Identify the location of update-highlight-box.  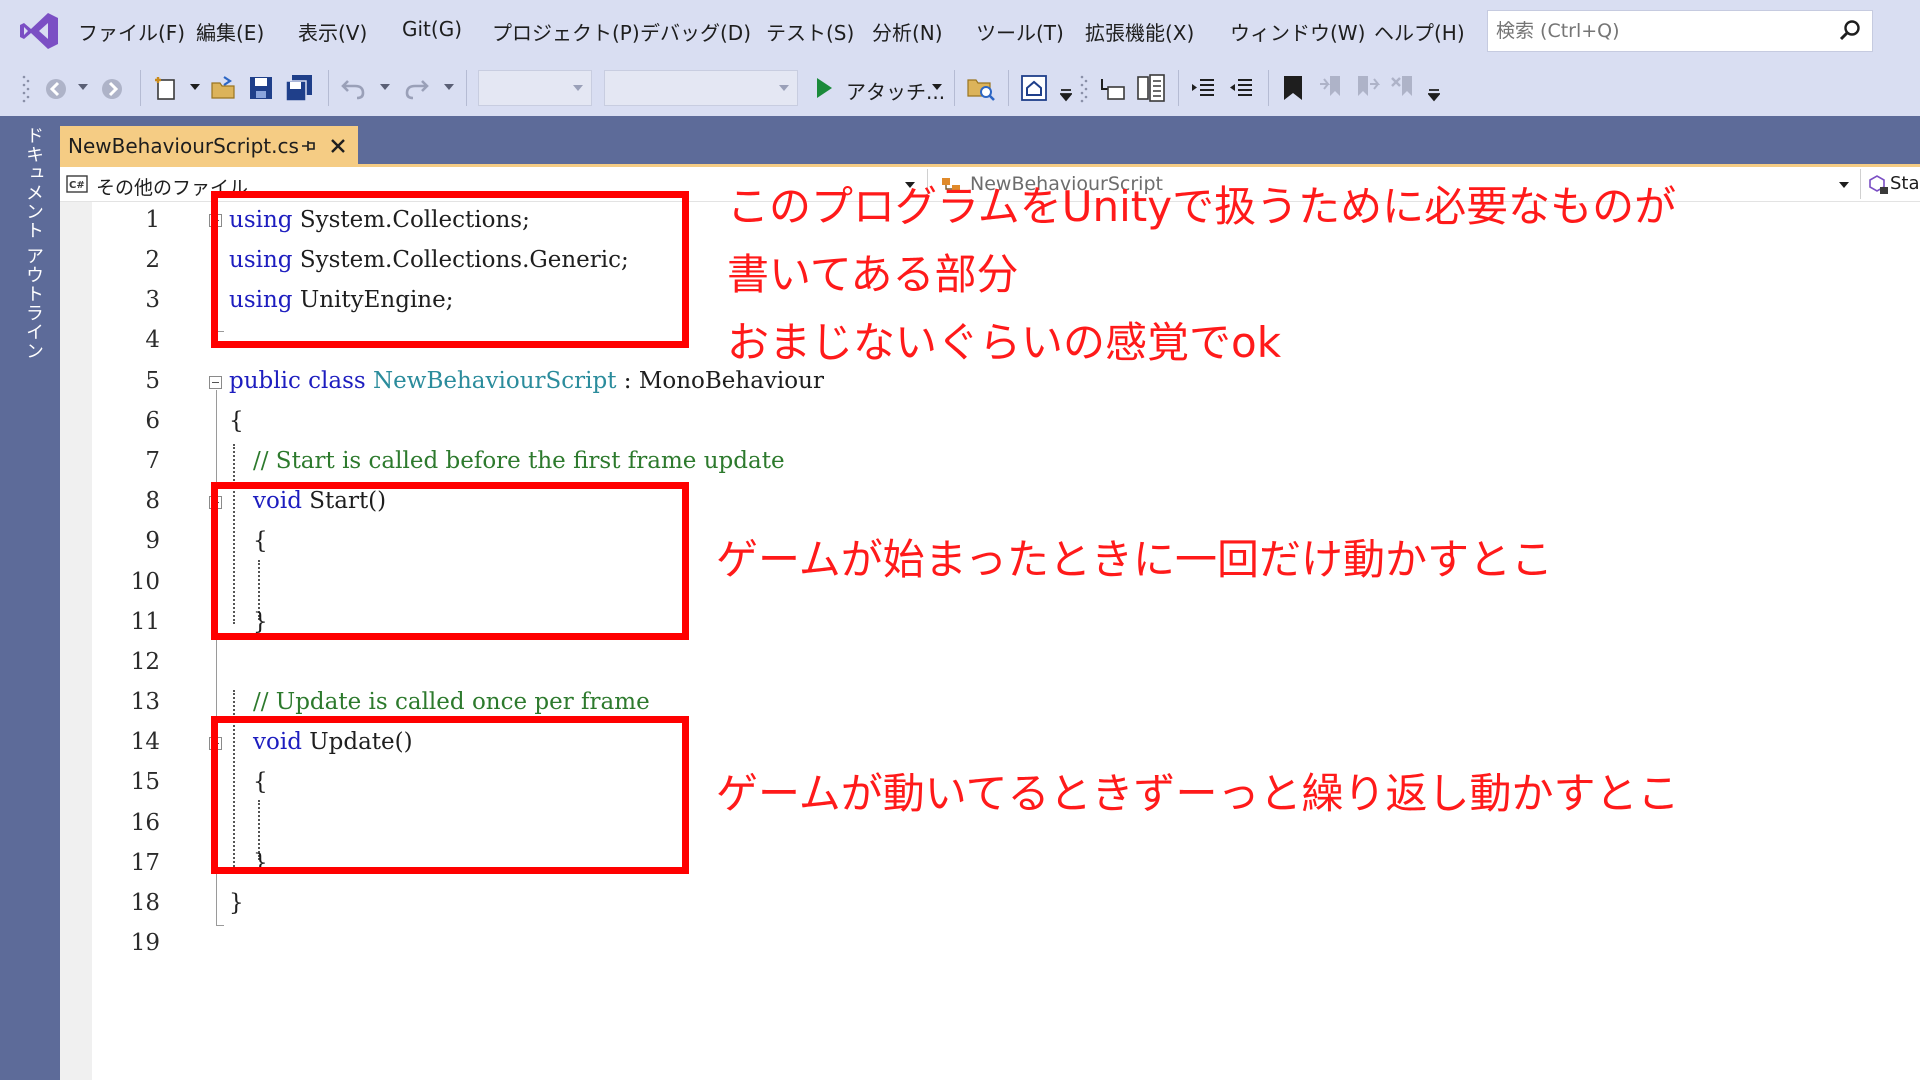
(450, 795).